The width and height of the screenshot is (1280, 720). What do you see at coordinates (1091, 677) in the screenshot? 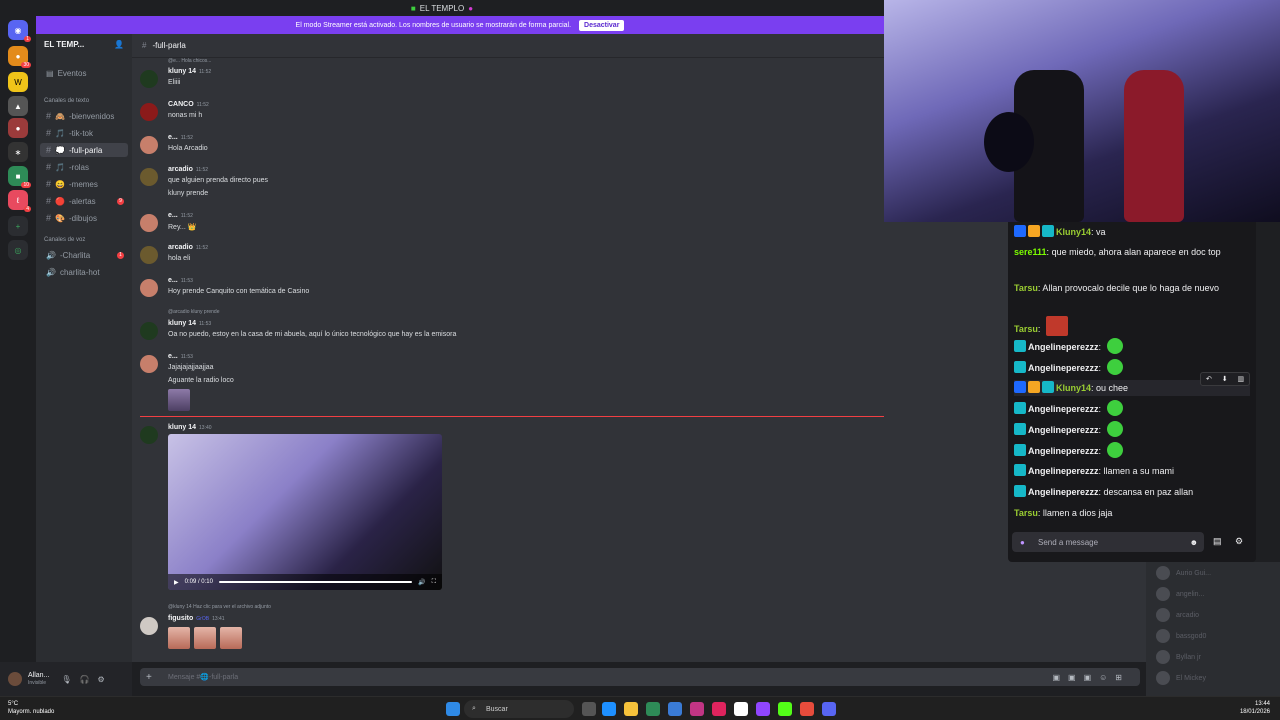
I see `composer-tools-icon: ▣▣▣☺⊞` at bounding box center [1091, 677].